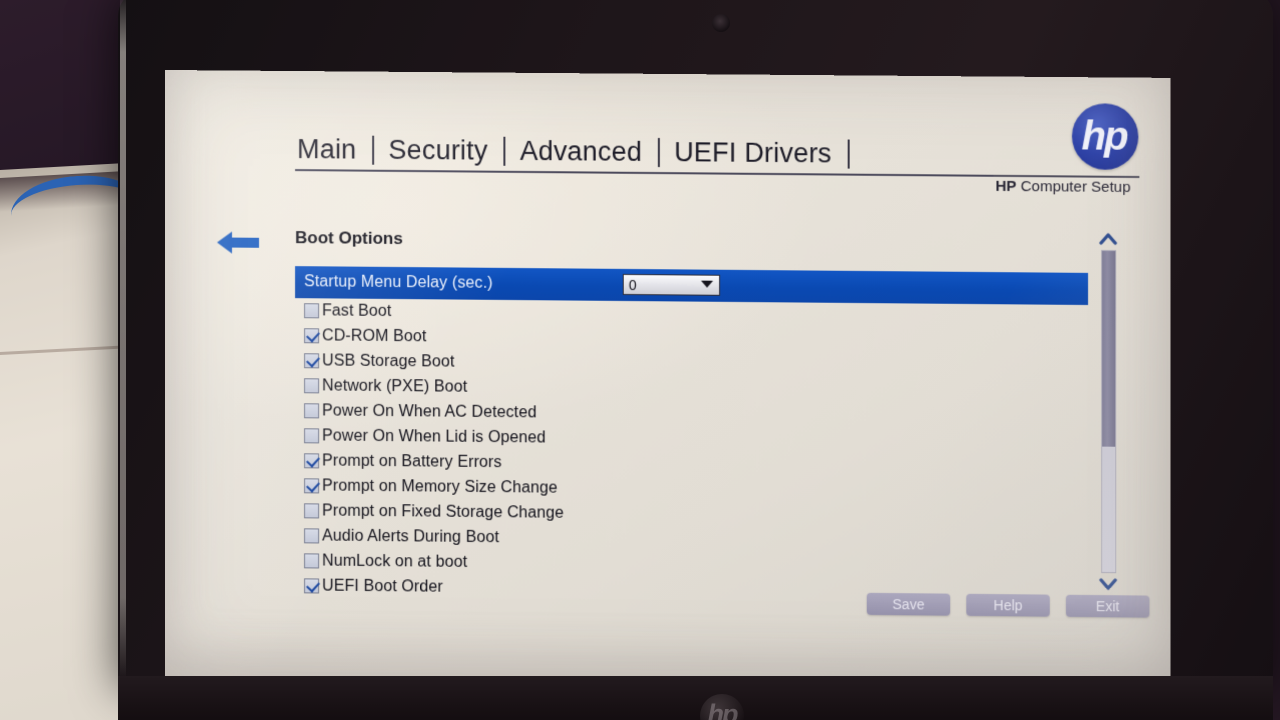  I want to click on hp-caption-bold: HP, so click(1006, 186).